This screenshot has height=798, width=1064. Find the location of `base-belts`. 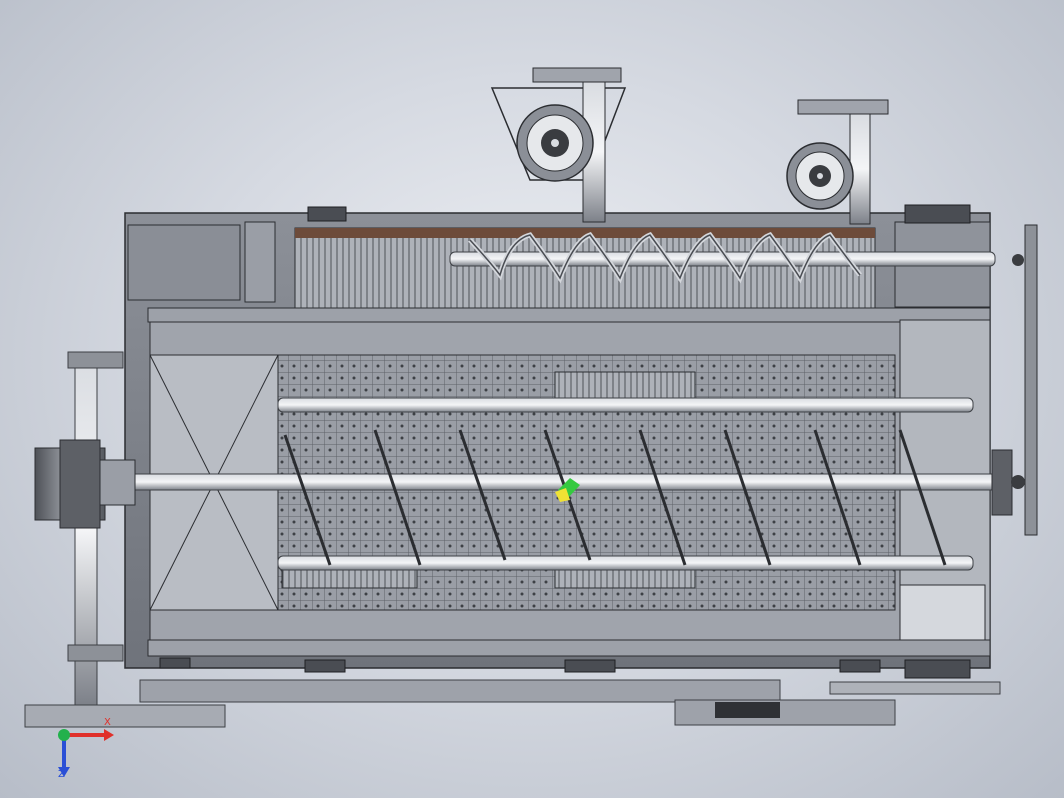

base-belts is located at coordinates (512, 703).